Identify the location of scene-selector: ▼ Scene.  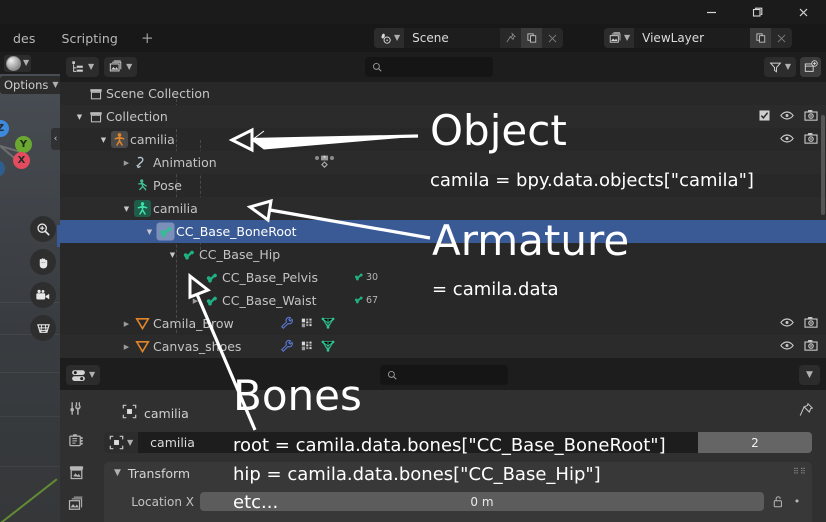
(469, 38).